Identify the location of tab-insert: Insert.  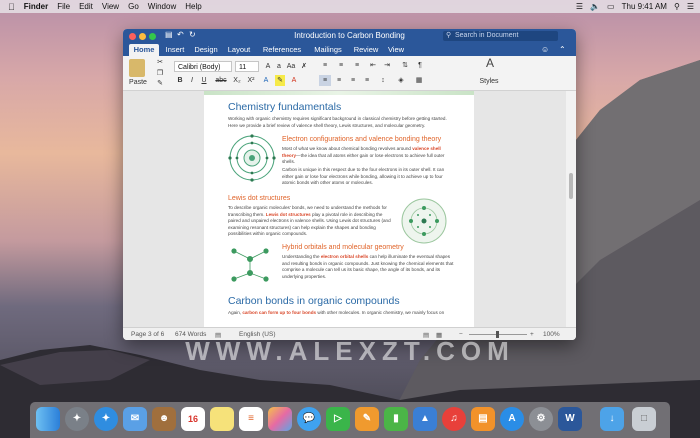
(175, 50).